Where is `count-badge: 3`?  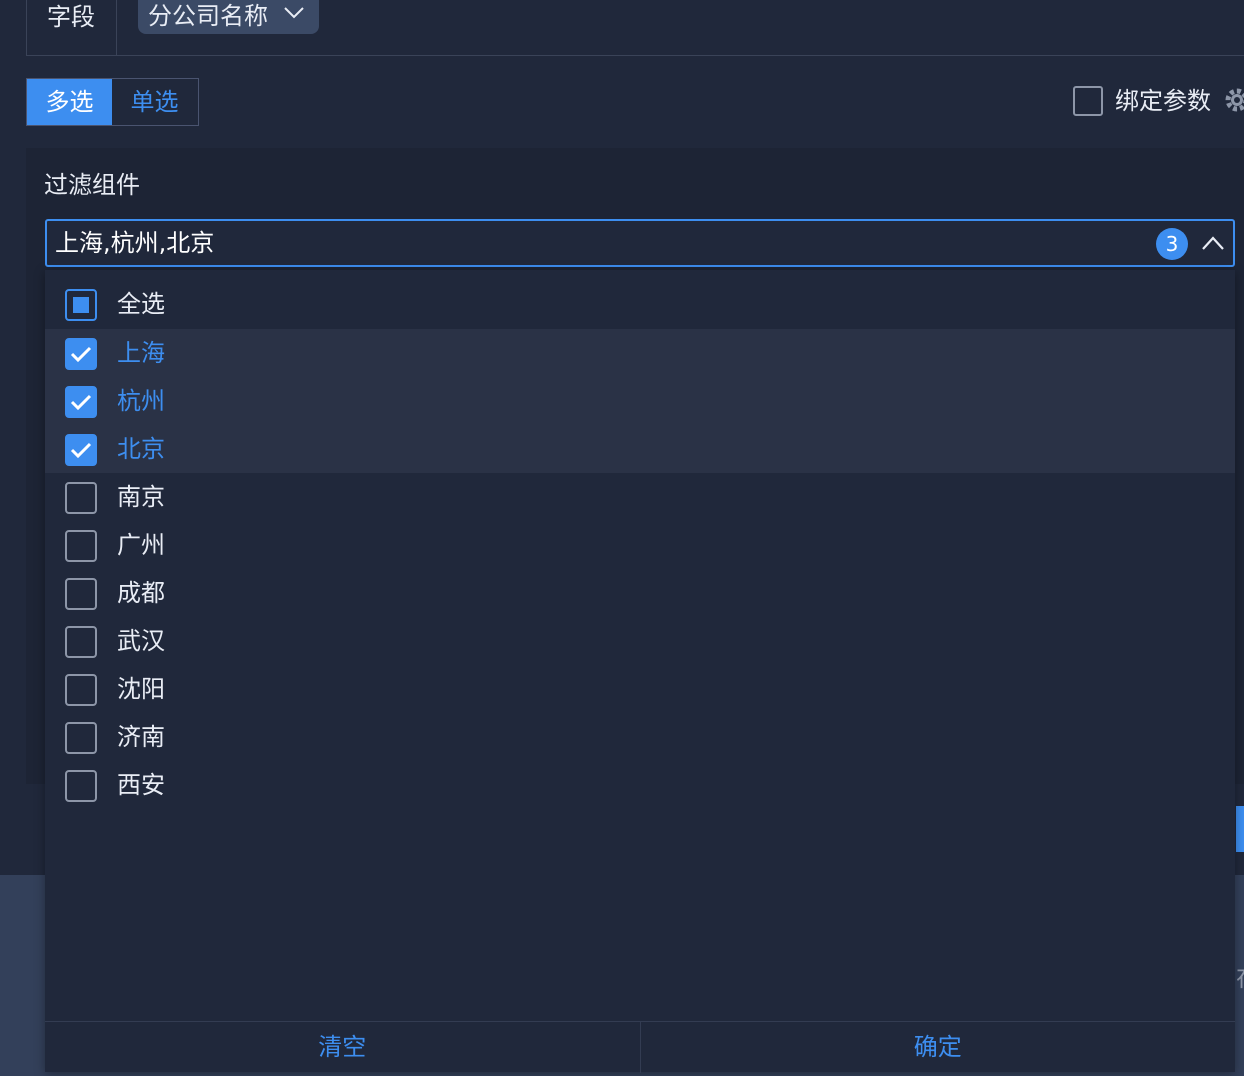 count-badge: 3 is located at coordinates (1172, 244).